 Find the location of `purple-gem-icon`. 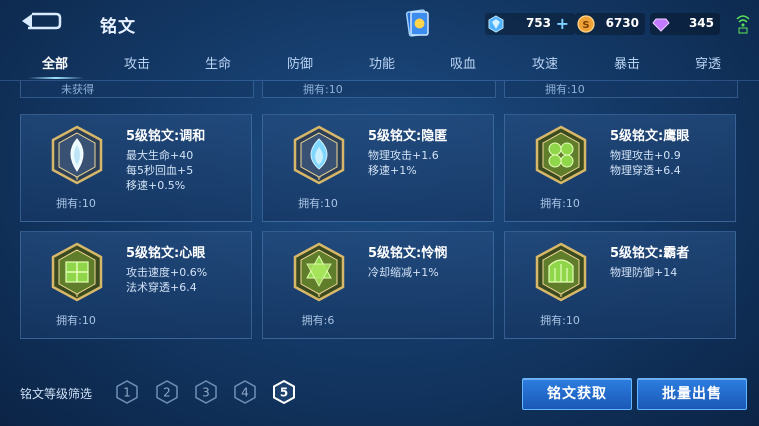

purple-gem-icon is located at coordinates (661, 25).